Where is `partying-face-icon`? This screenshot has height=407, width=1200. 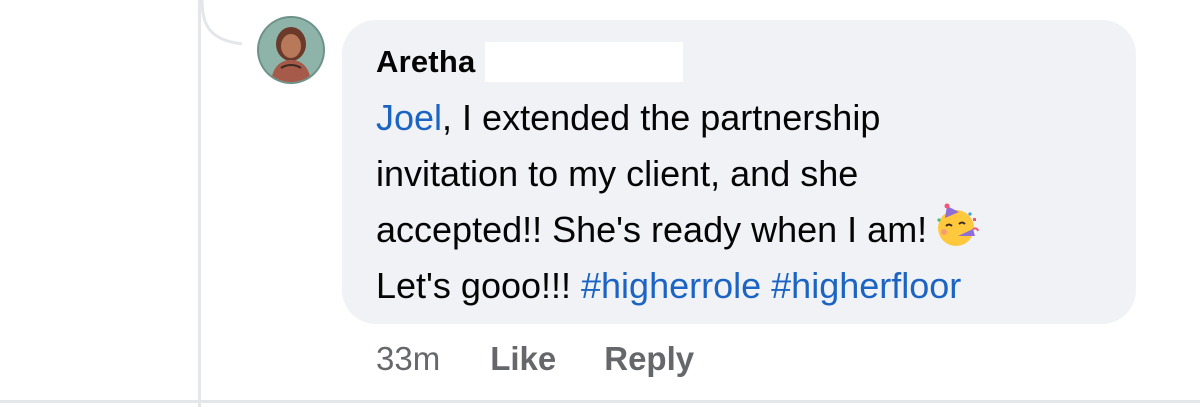
partying-face-icon is located at coordinates (958, 224).